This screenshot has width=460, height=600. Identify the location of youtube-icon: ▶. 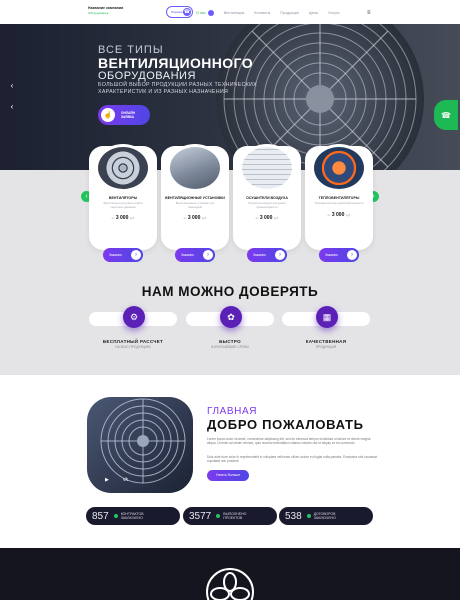
(107, 480).